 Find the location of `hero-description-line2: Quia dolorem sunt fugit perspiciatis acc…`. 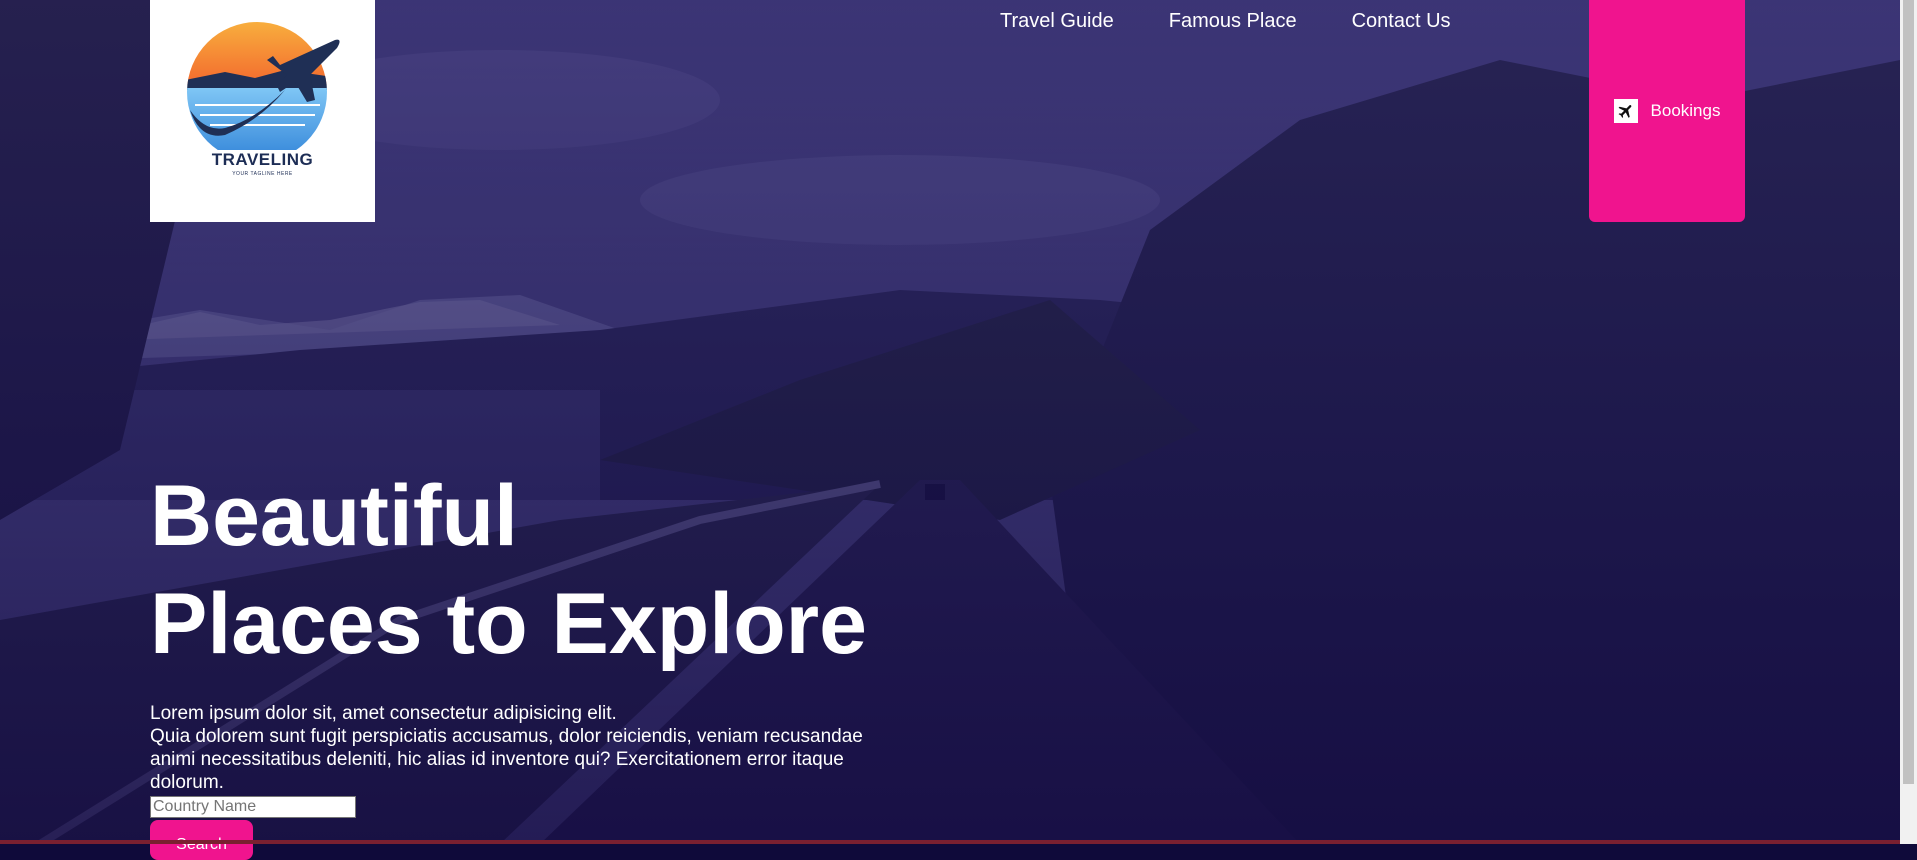

hero-description-line2: Quia dolorem sunt fugit perspiciatis acc… is located at coordinates (506, 759).